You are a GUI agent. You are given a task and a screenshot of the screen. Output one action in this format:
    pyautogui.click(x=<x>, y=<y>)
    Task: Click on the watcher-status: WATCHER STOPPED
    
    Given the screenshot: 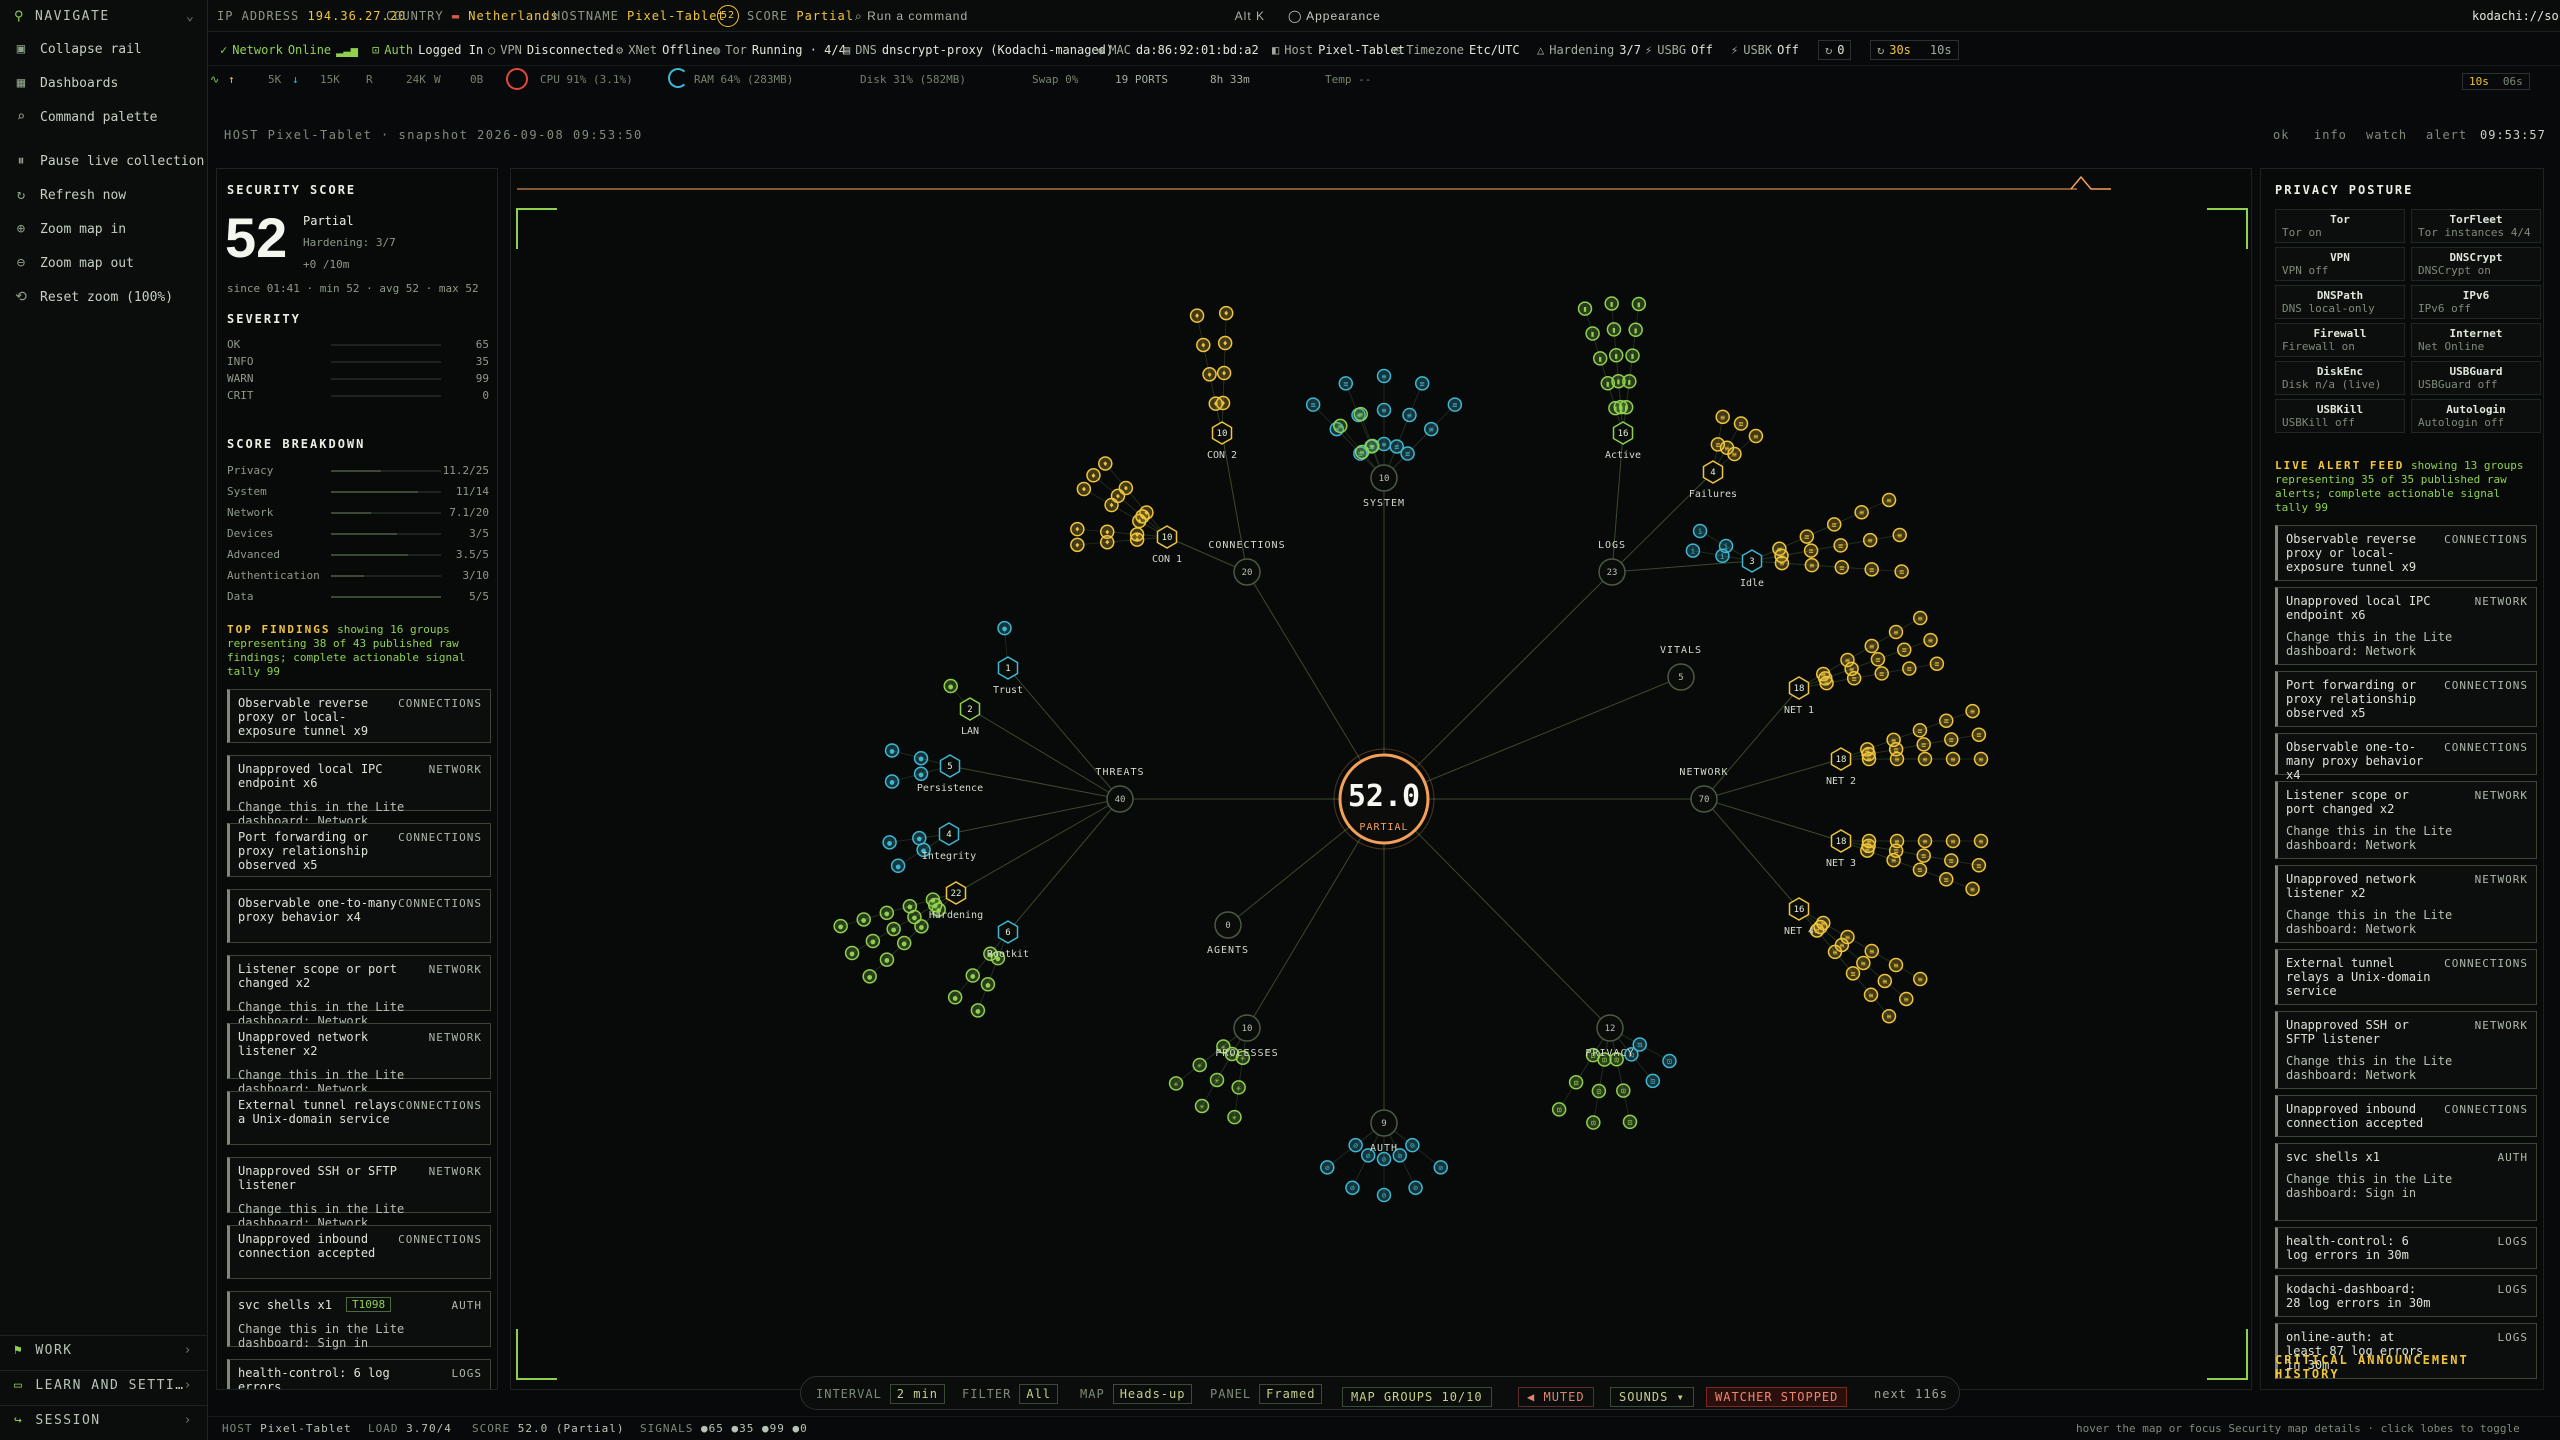 What is the action you would take?
    pyautogui.click(x=1777, y=1397)
    